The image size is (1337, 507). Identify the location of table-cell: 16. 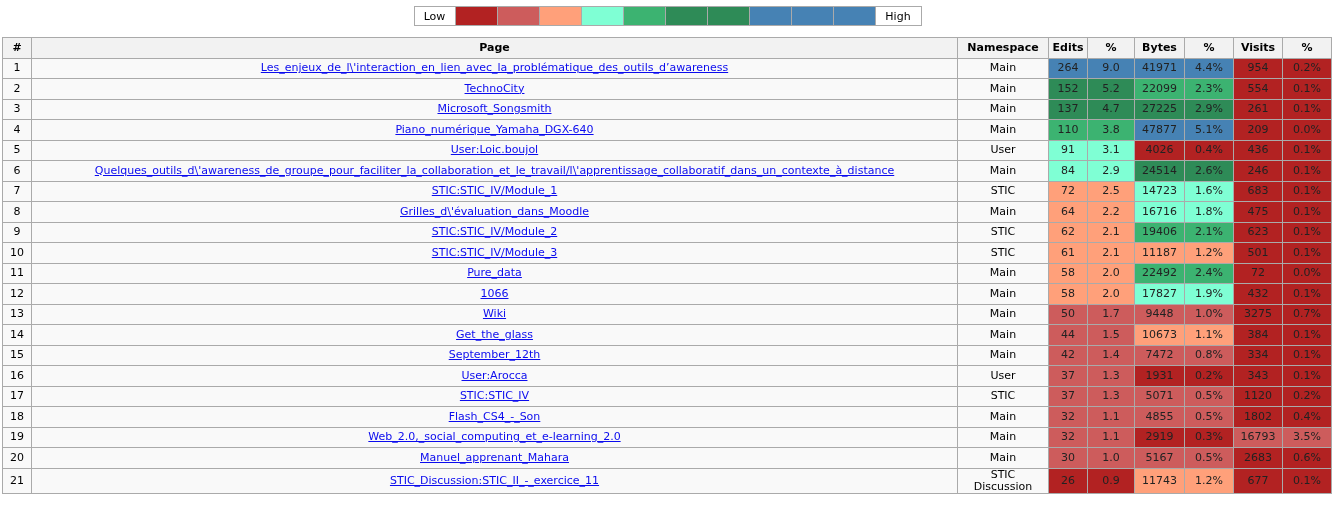
(17, 375).